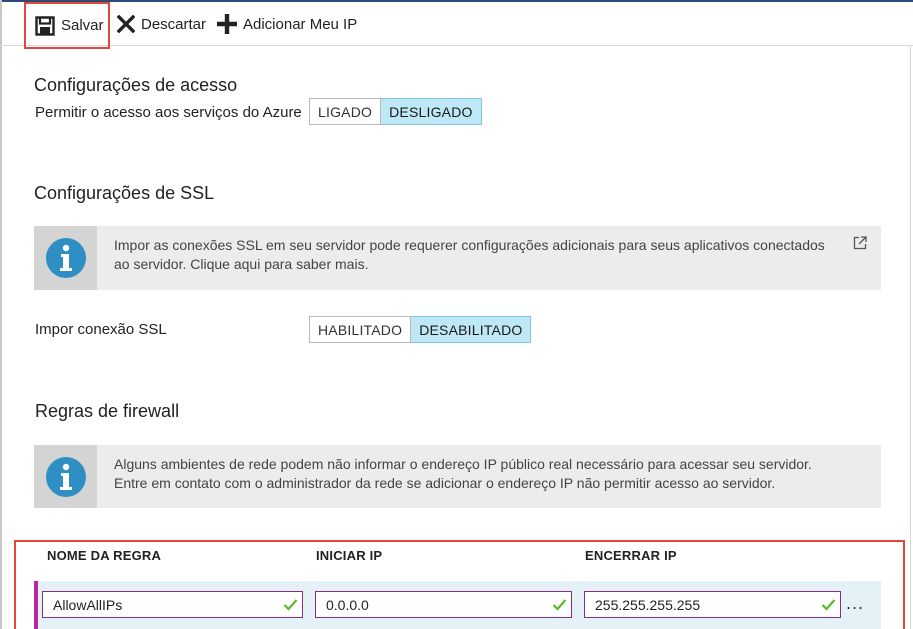 The image size is (913, 629). What do you see at coordinates (712, 604) in the screenshot?
I see `end-ip-field: 255.255.255.255` at bounding box center [712, 604].